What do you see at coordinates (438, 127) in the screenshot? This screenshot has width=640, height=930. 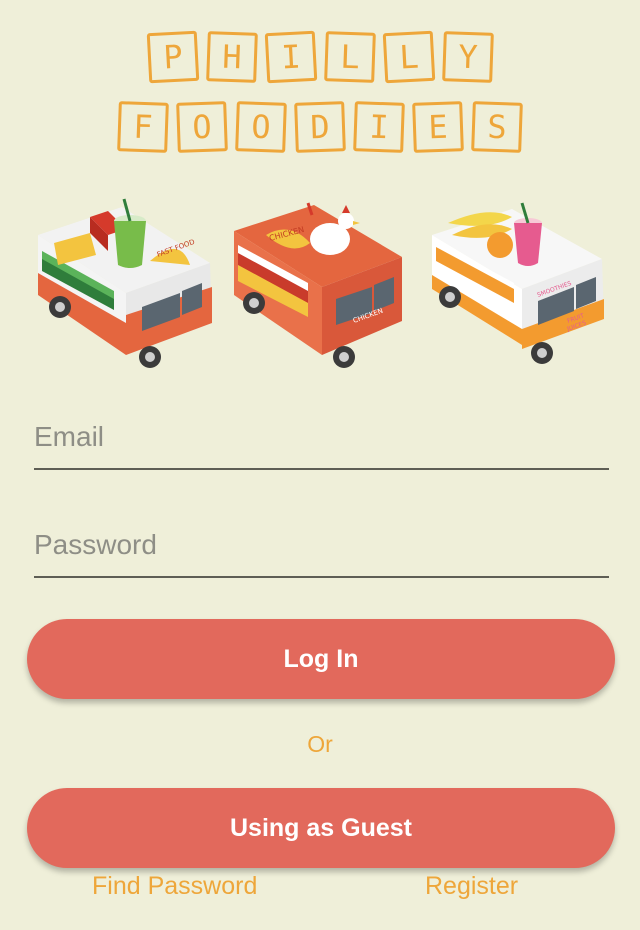 I see `logo-letter-tile: E` at bounding box center [438, 127].